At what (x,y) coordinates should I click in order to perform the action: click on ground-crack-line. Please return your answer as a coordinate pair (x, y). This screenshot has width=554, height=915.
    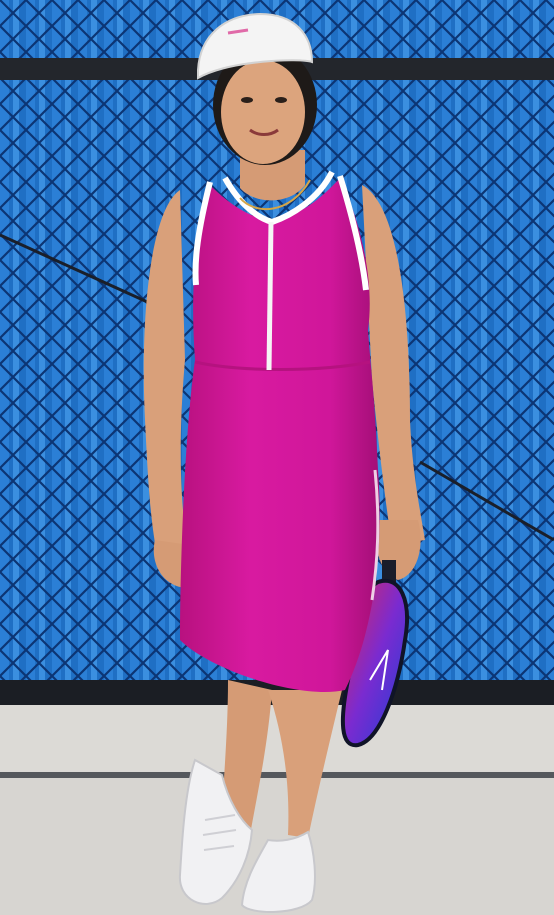
    Looking at the image, I should click on (277, 775).